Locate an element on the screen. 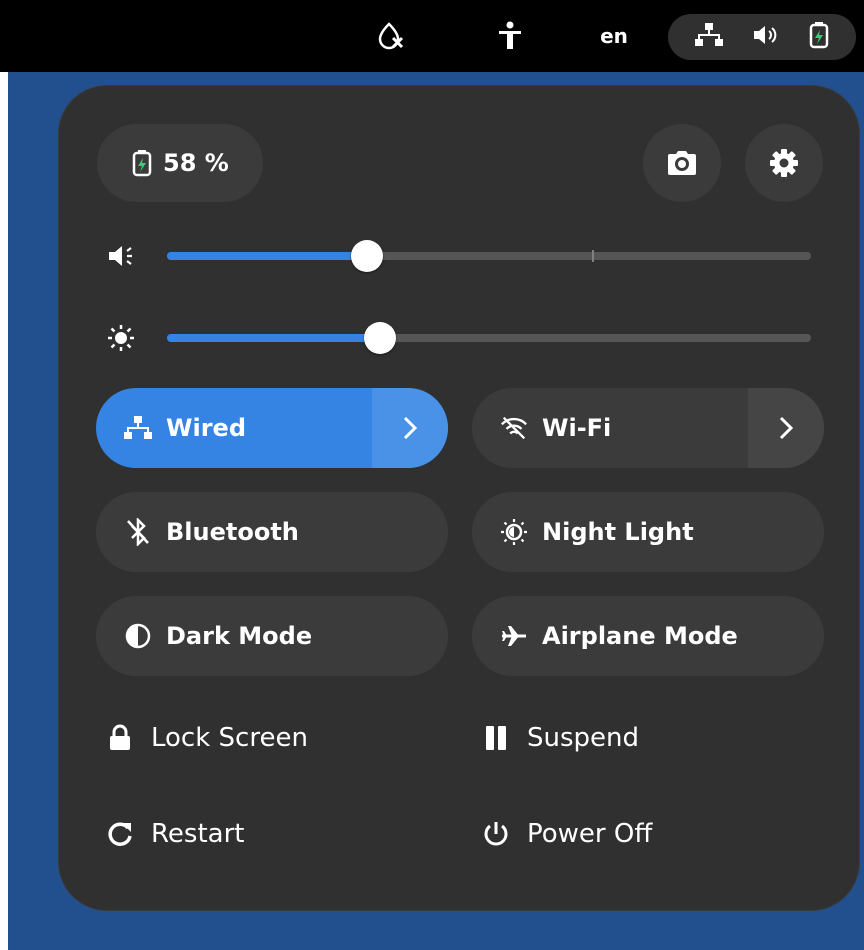 This screenshot has height=950, width=864. brightness-icon is located at coordinates (121, 338).